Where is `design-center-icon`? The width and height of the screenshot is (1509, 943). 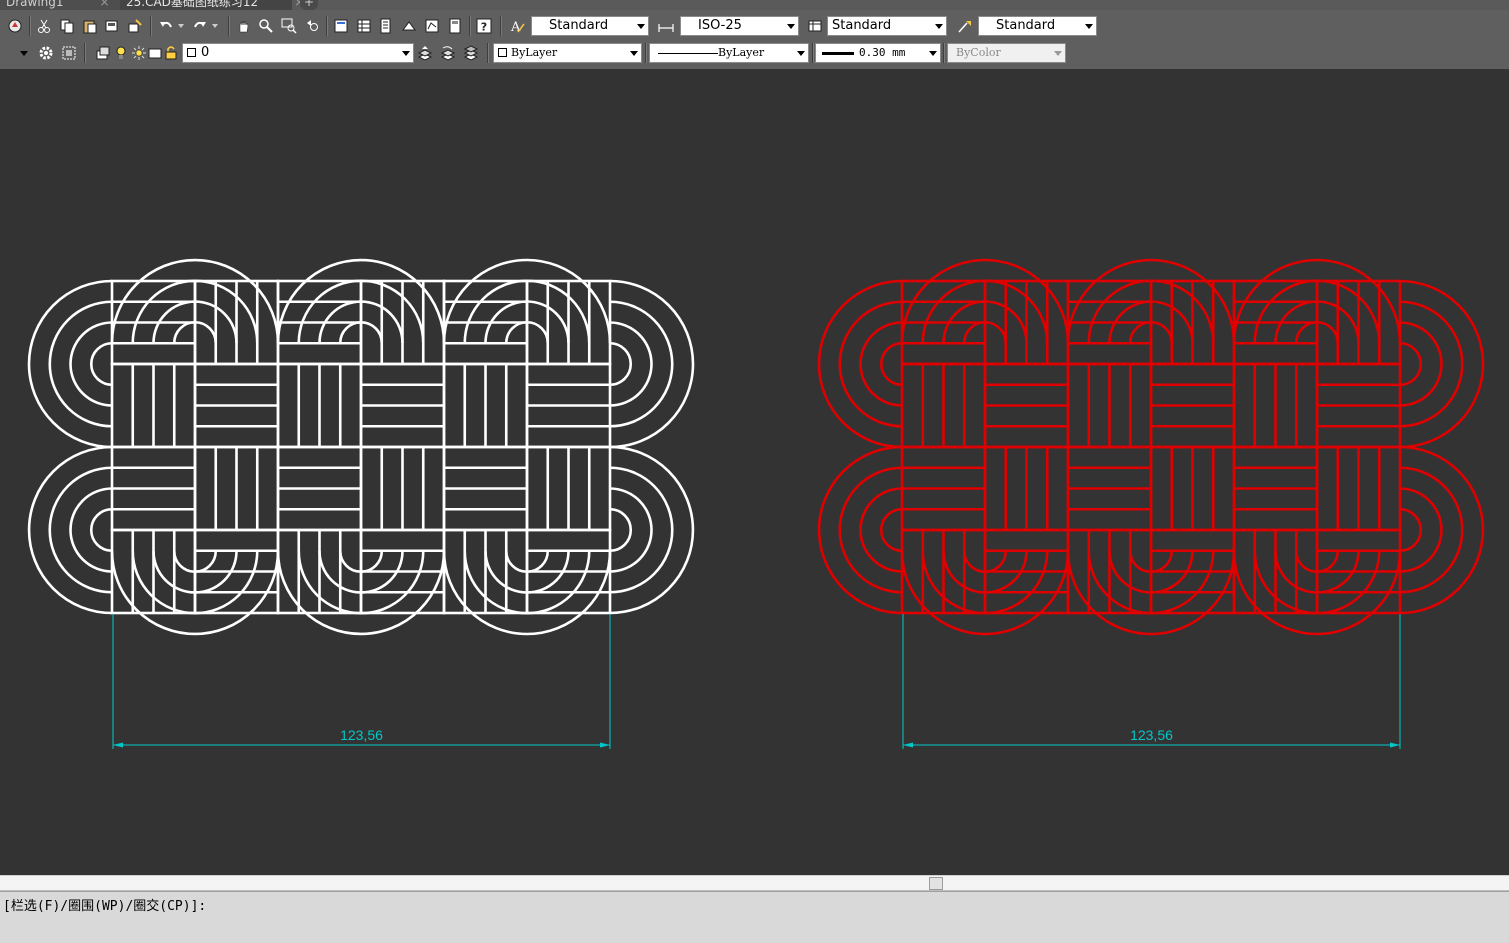
design-center-icon is located at coordinates (364, 26).